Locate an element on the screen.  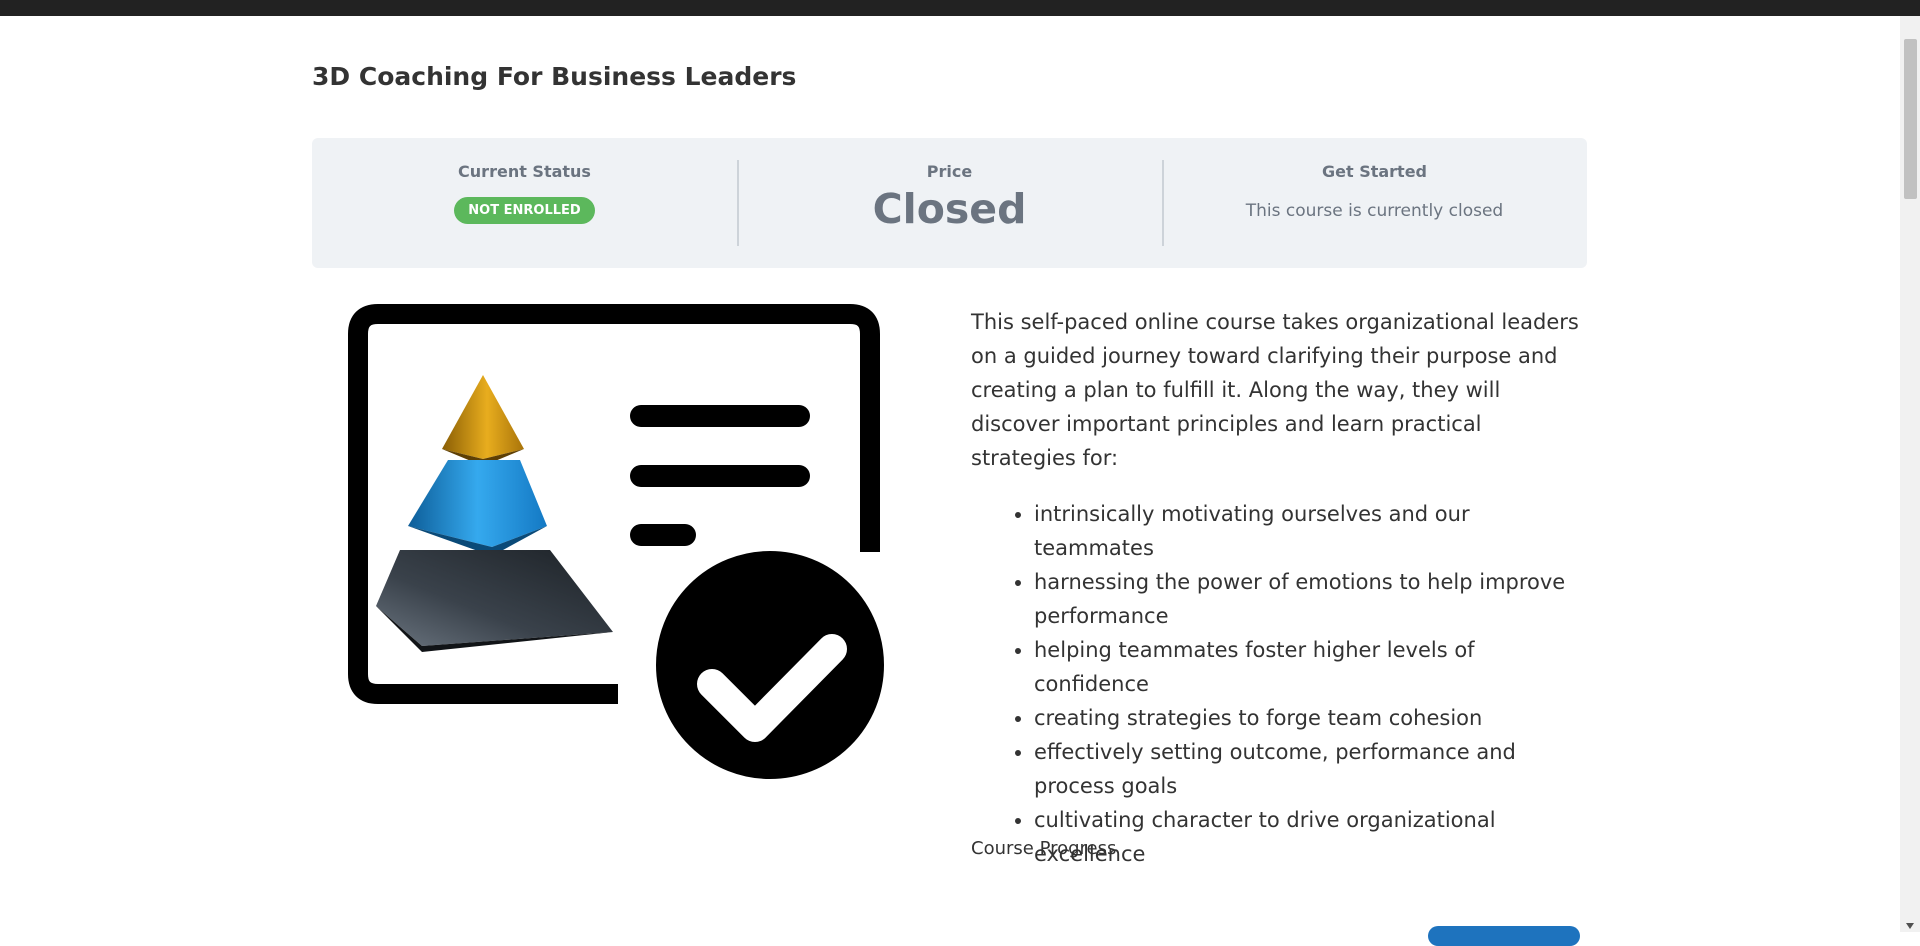
browser-top-bar is located at coordinates (960, 8).